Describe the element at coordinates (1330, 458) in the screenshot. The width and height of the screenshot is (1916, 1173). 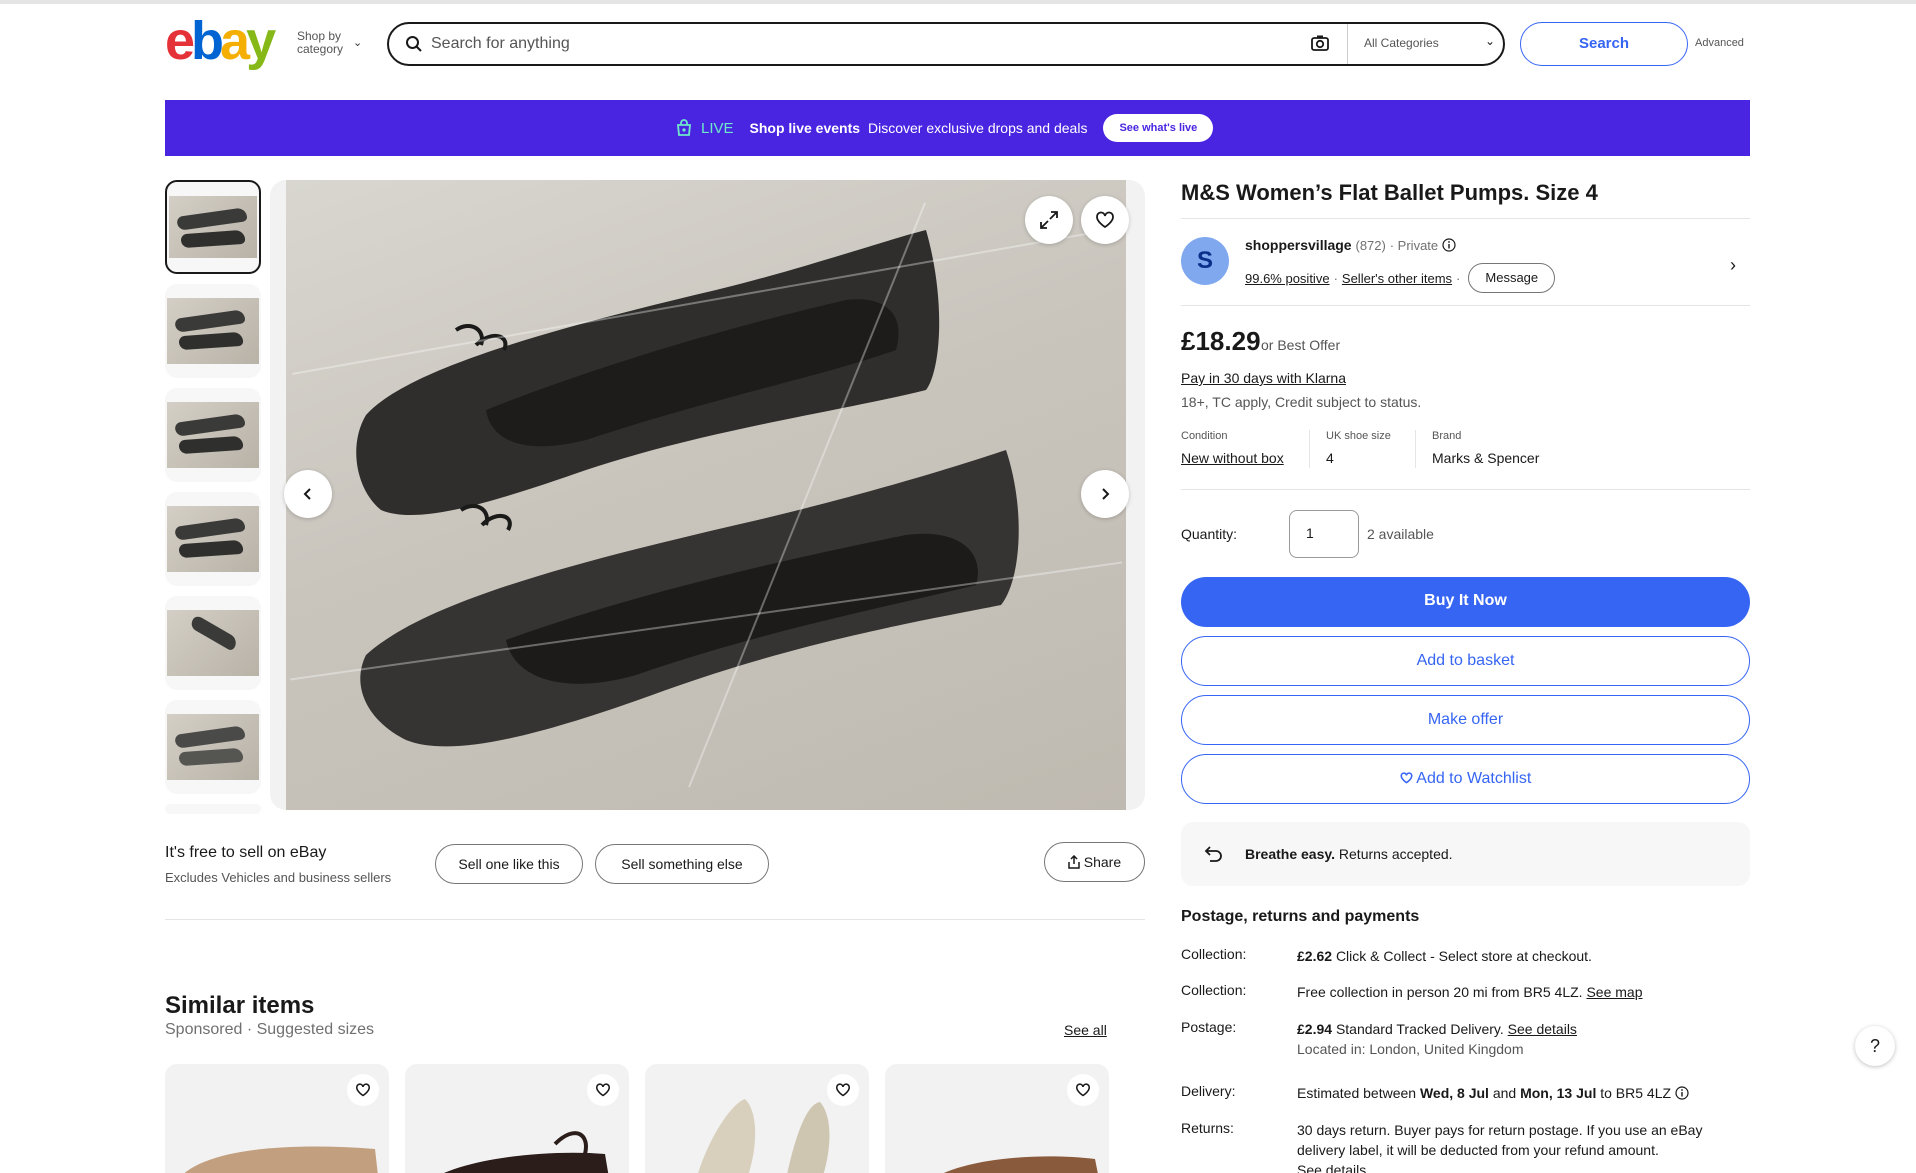
I see `spec-value: 4` at that location.